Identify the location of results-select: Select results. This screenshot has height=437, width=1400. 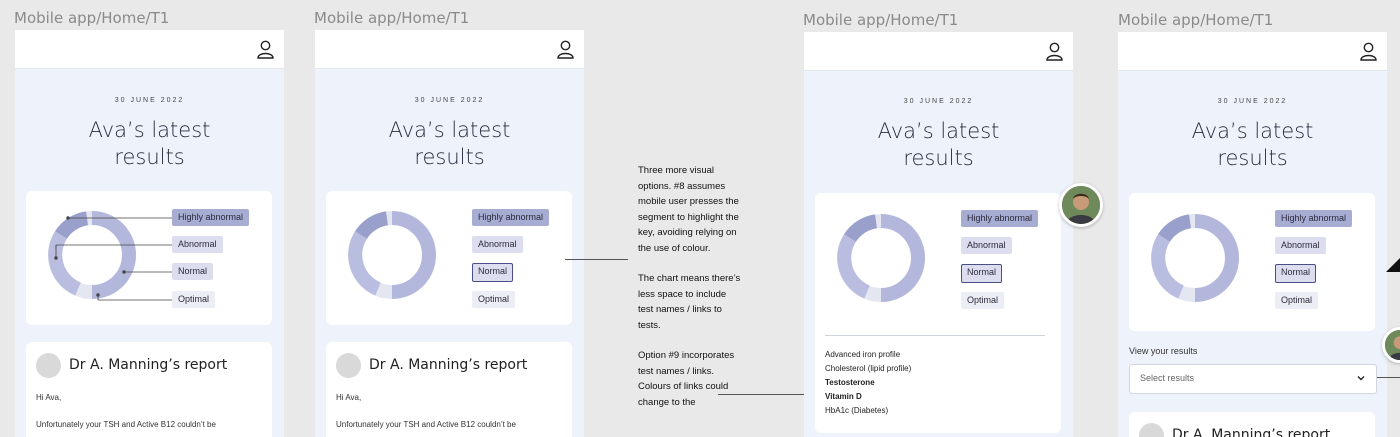
(1253, 379).